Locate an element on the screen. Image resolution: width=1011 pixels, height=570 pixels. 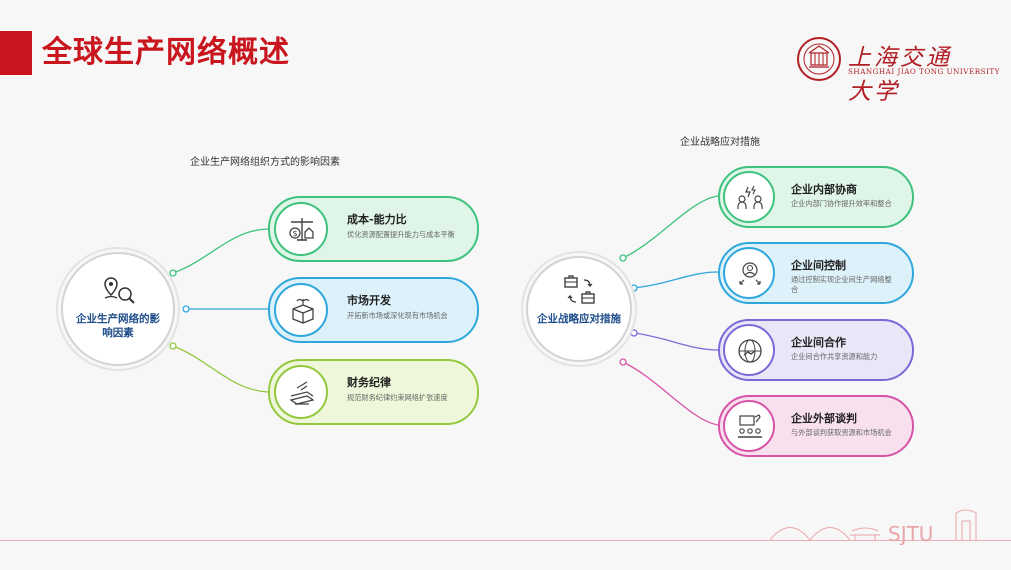
balance-scale-icon: $ is located at coordinates (301, 229).